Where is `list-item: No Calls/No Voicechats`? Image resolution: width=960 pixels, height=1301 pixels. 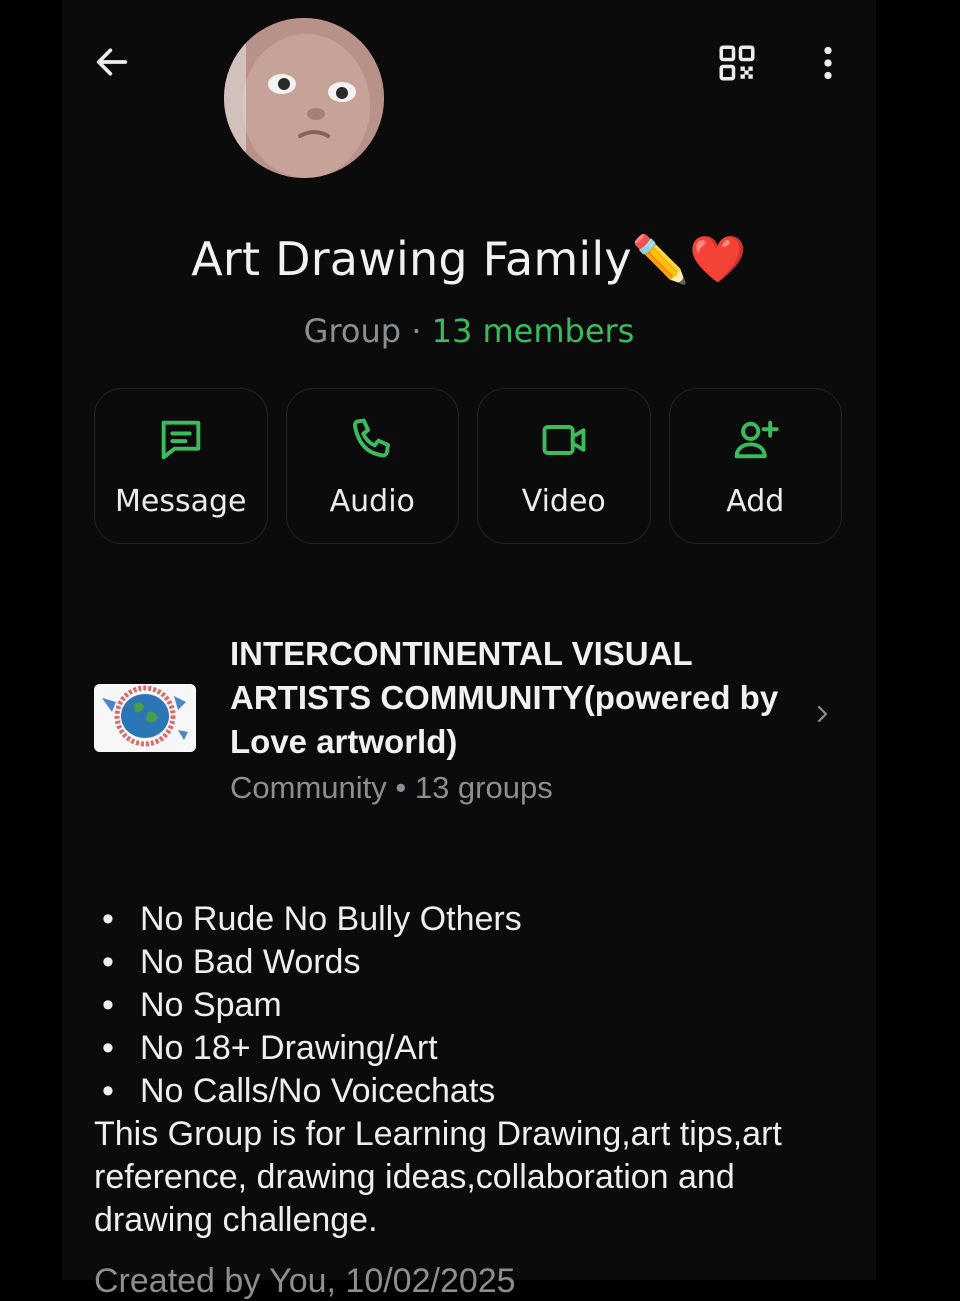 list-item: No Calls/No Voicechats is located at coordinates (474, 1091).